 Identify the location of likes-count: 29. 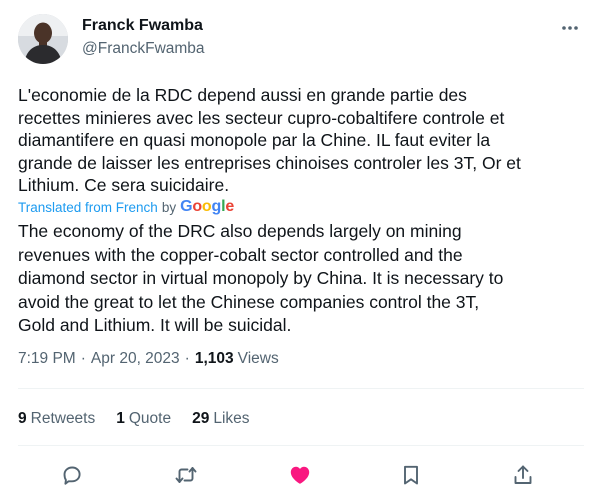
(201, 418).